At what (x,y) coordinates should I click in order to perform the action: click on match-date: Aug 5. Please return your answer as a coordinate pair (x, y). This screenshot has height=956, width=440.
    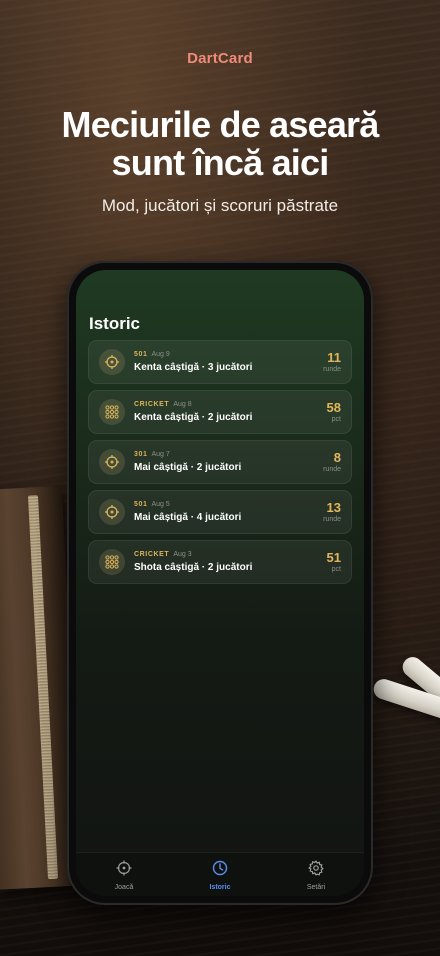
    Looking at the image, I should click on (160, 504).